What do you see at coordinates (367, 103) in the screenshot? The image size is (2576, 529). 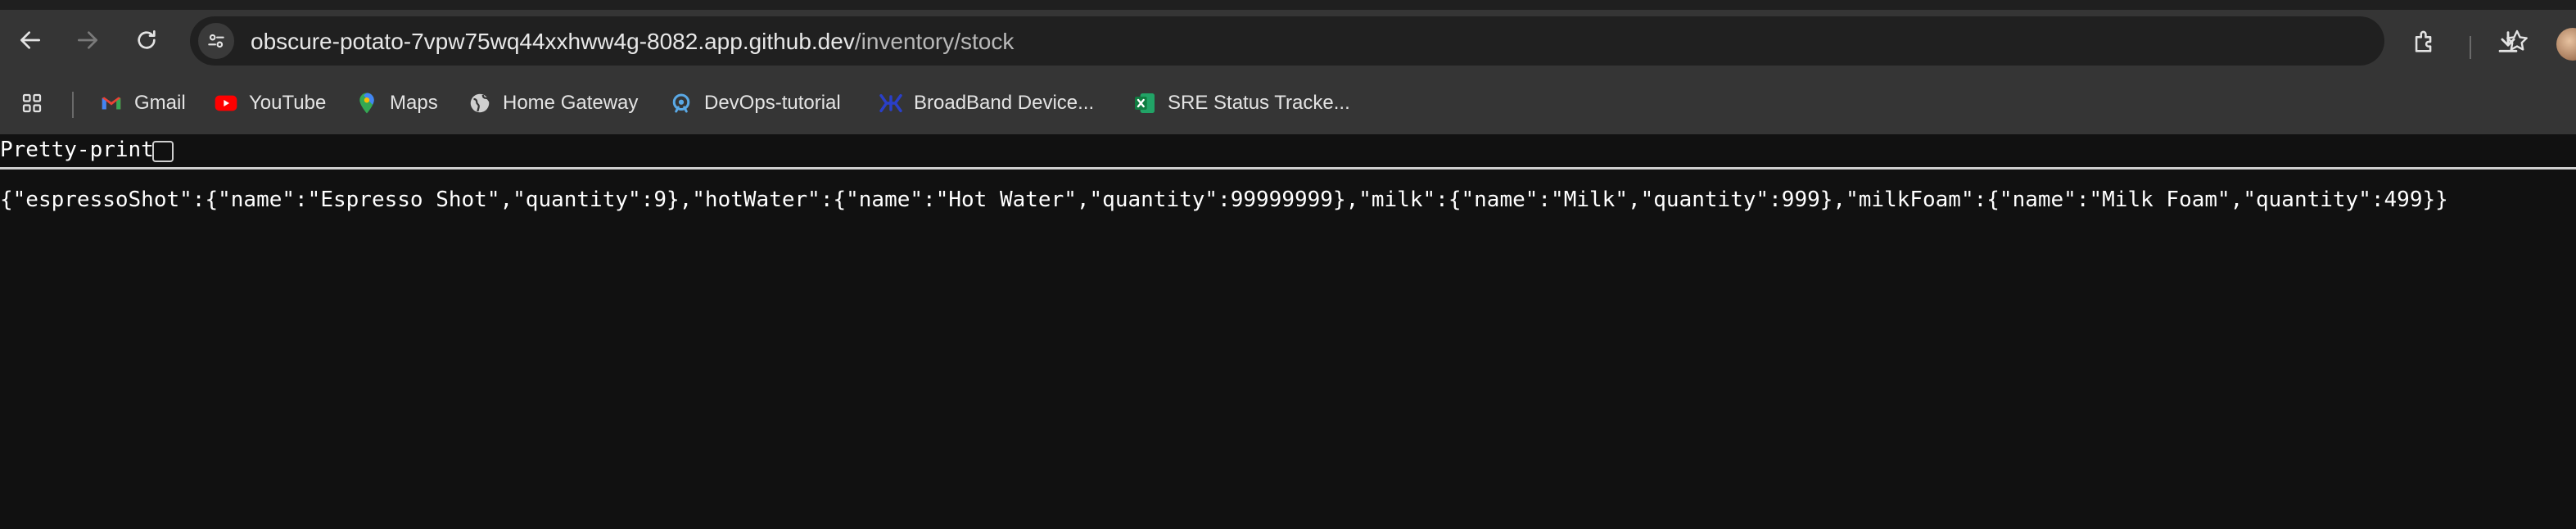 I see `maps-icon` at bounding box center [367, 103].